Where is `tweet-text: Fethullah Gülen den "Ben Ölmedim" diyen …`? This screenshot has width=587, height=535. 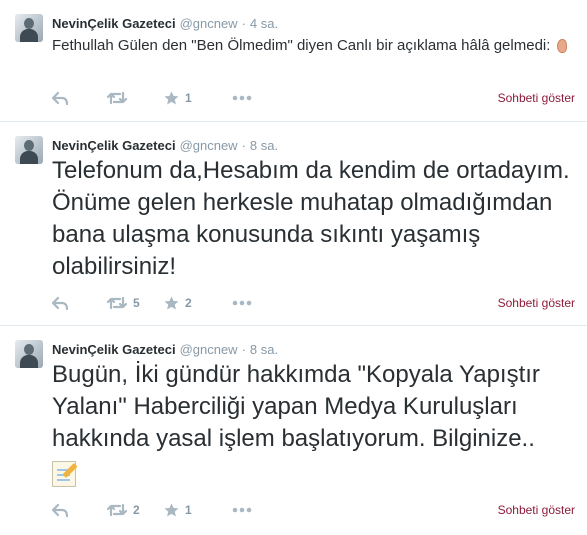
tweet-text: Fethullah Gülen den "Ben Ölmedim" diyen … is located at coordinates (312, 46).